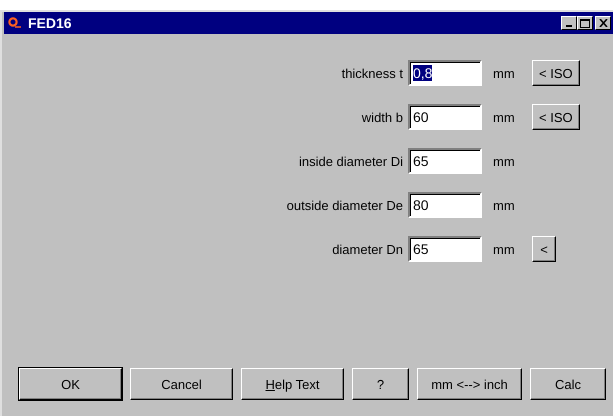  I want to click on close-icon, so click(603, 23).